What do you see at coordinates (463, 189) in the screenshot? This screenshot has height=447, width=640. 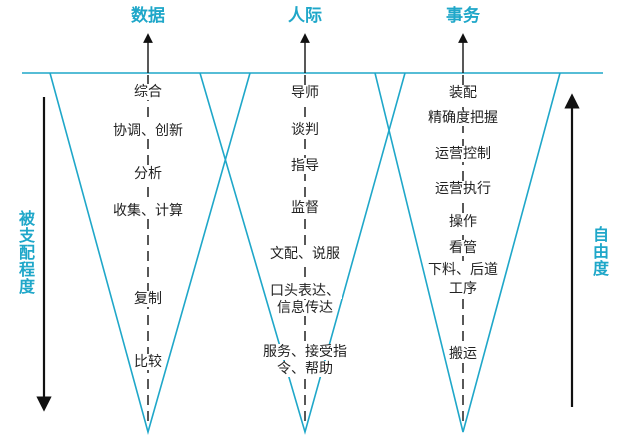 I see `things-item-execute: 运营执行` at bounding box center [463, 189].